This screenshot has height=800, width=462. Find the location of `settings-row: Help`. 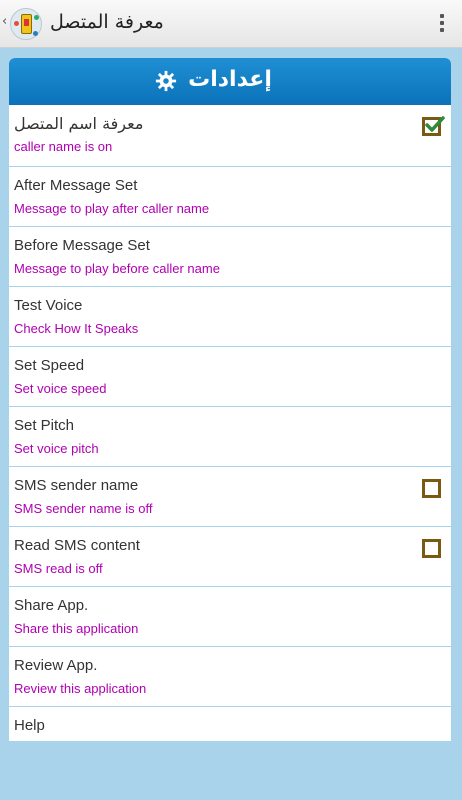

settings-row: Help is located at coordinates (230, 724).